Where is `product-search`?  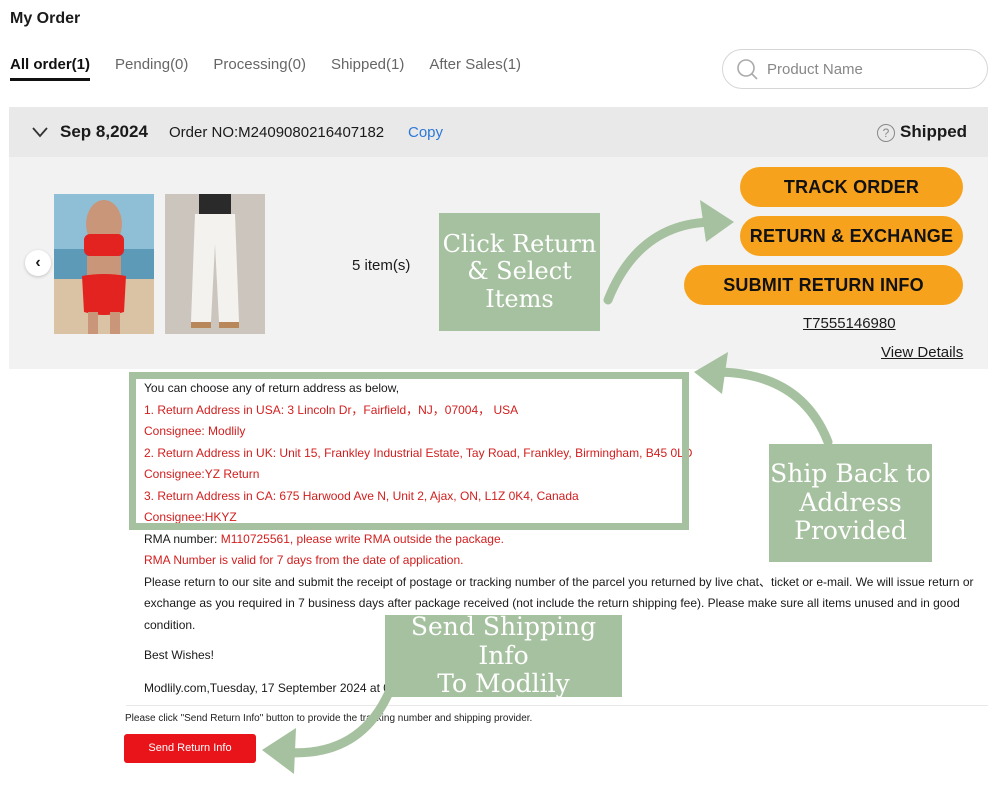
product-search is located at coordinates (855, 69).